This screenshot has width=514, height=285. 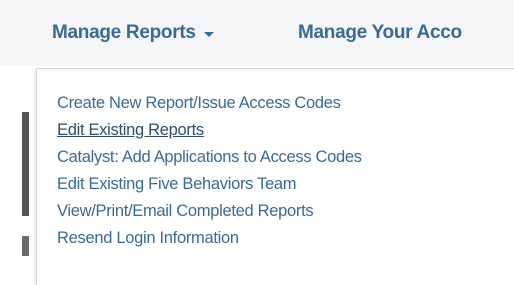 What do you see at coordinates (208, 34) in the screenshot?
I see `caret-down-icon` at bounding box center [208, 34].